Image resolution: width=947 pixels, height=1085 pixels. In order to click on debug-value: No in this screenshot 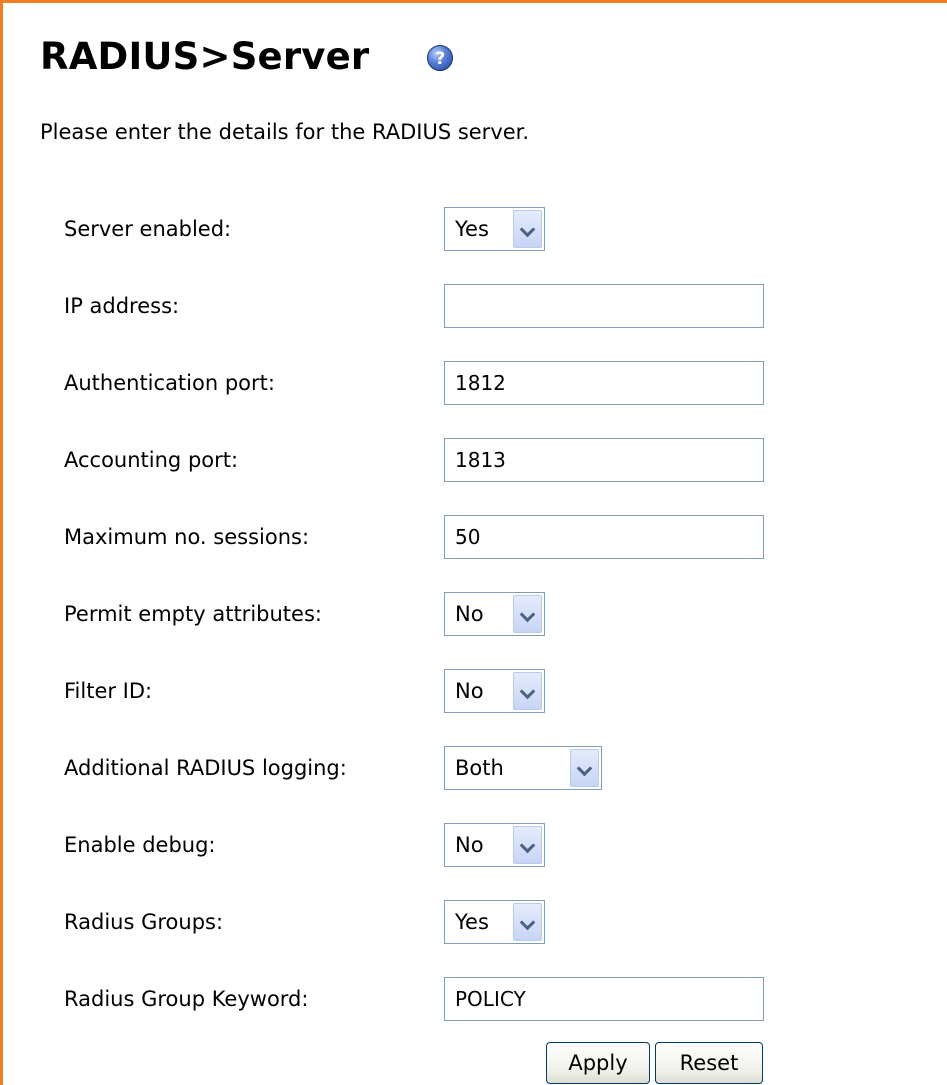, I will do `click(469, 845)`.